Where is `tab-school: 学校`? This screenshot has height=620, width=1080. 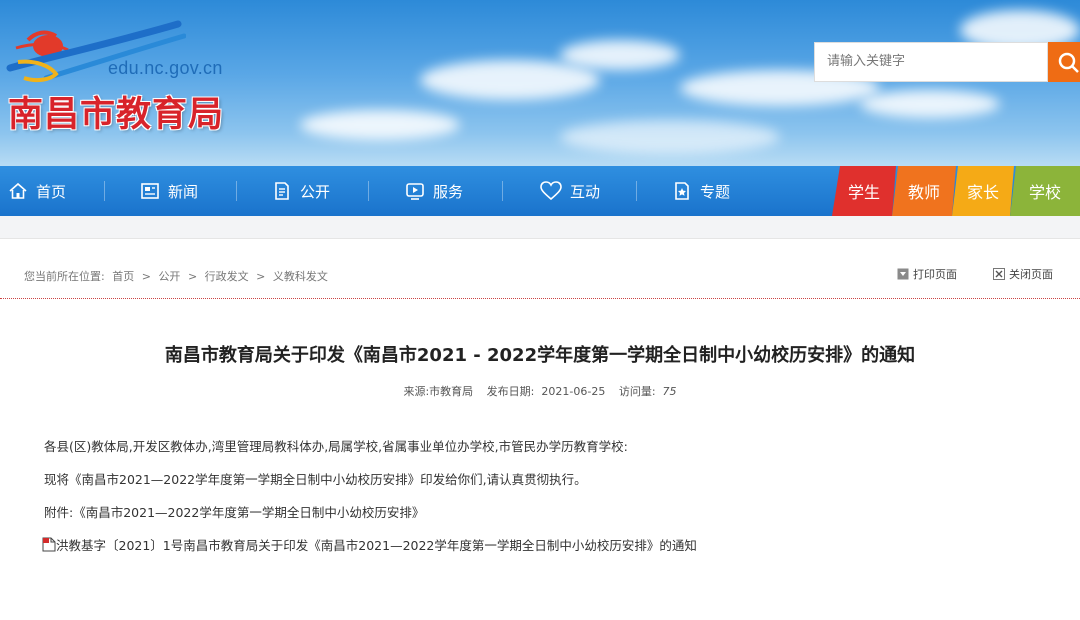
tab-school: 学校 is located at coordinates (1045, 191).